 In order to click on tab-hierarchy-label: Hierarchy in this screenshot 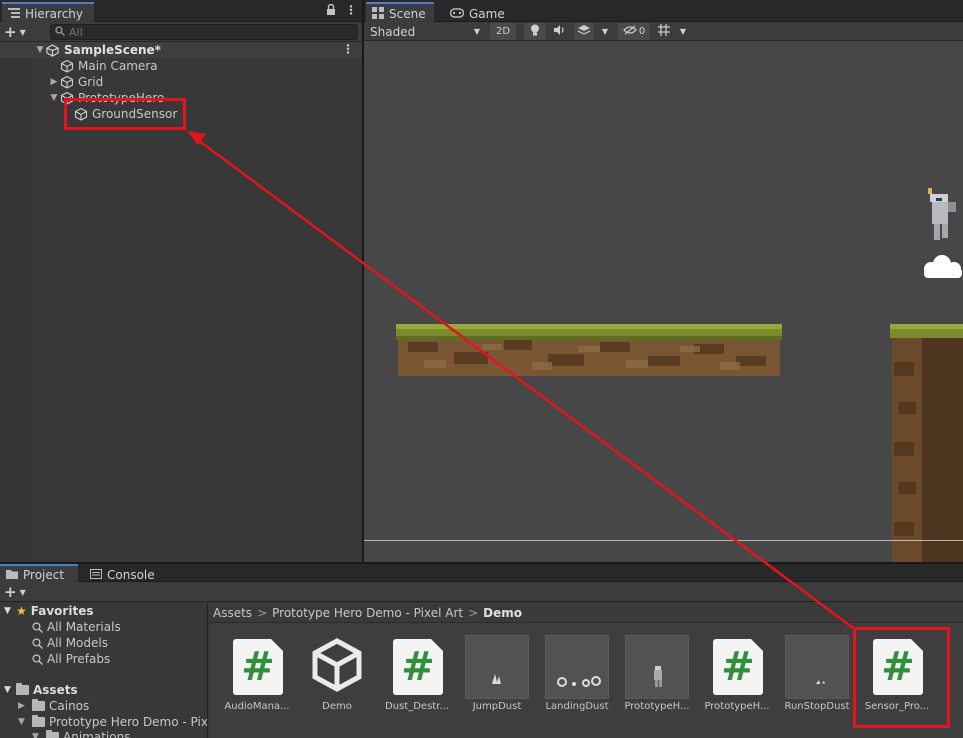, I will do `click(54, 14)`.